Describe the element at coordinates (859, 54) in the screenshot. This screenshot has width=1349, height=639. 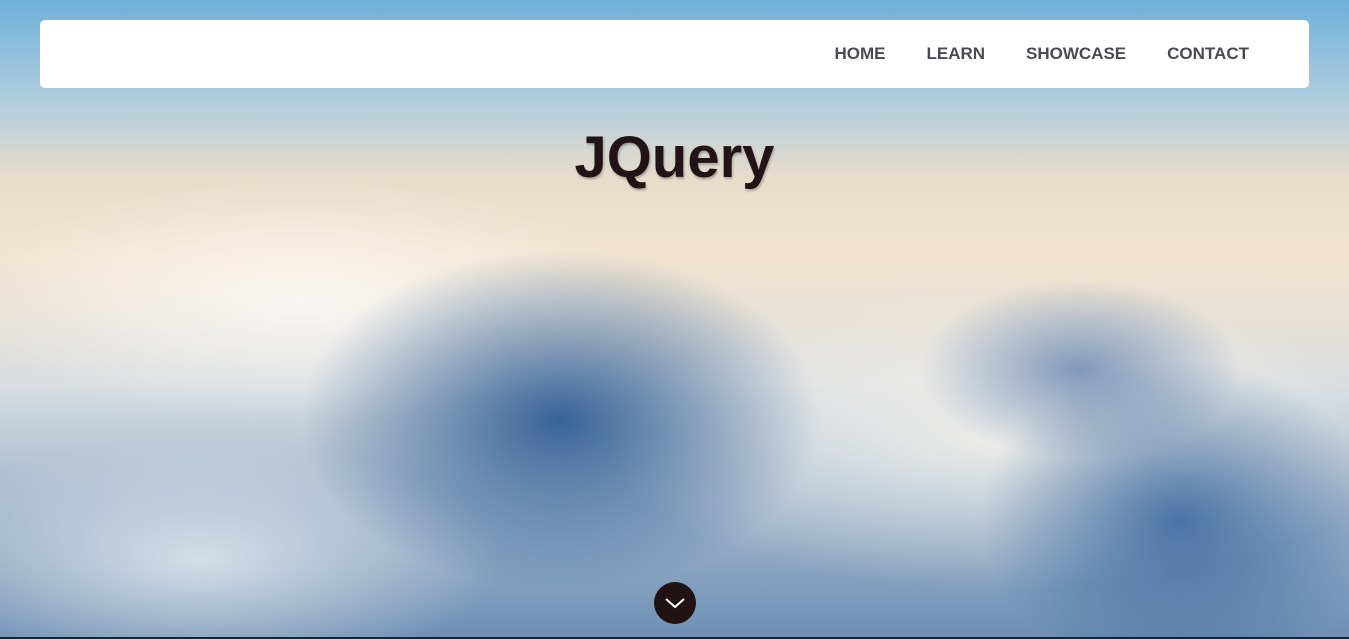
I see `nav-item-home: HOME` at that location.